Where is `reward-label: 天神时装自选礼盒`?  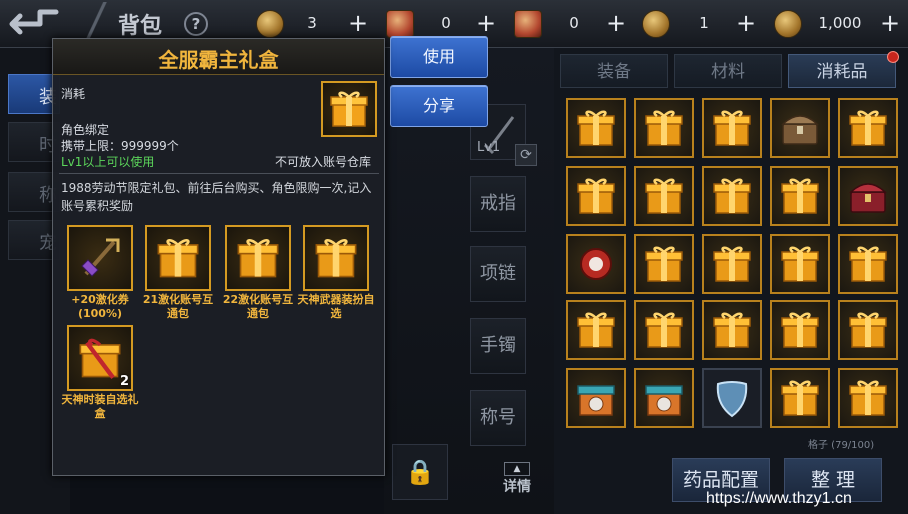 reward-label: 天神时装自选礼盒 is located at coordinates (100, 406).